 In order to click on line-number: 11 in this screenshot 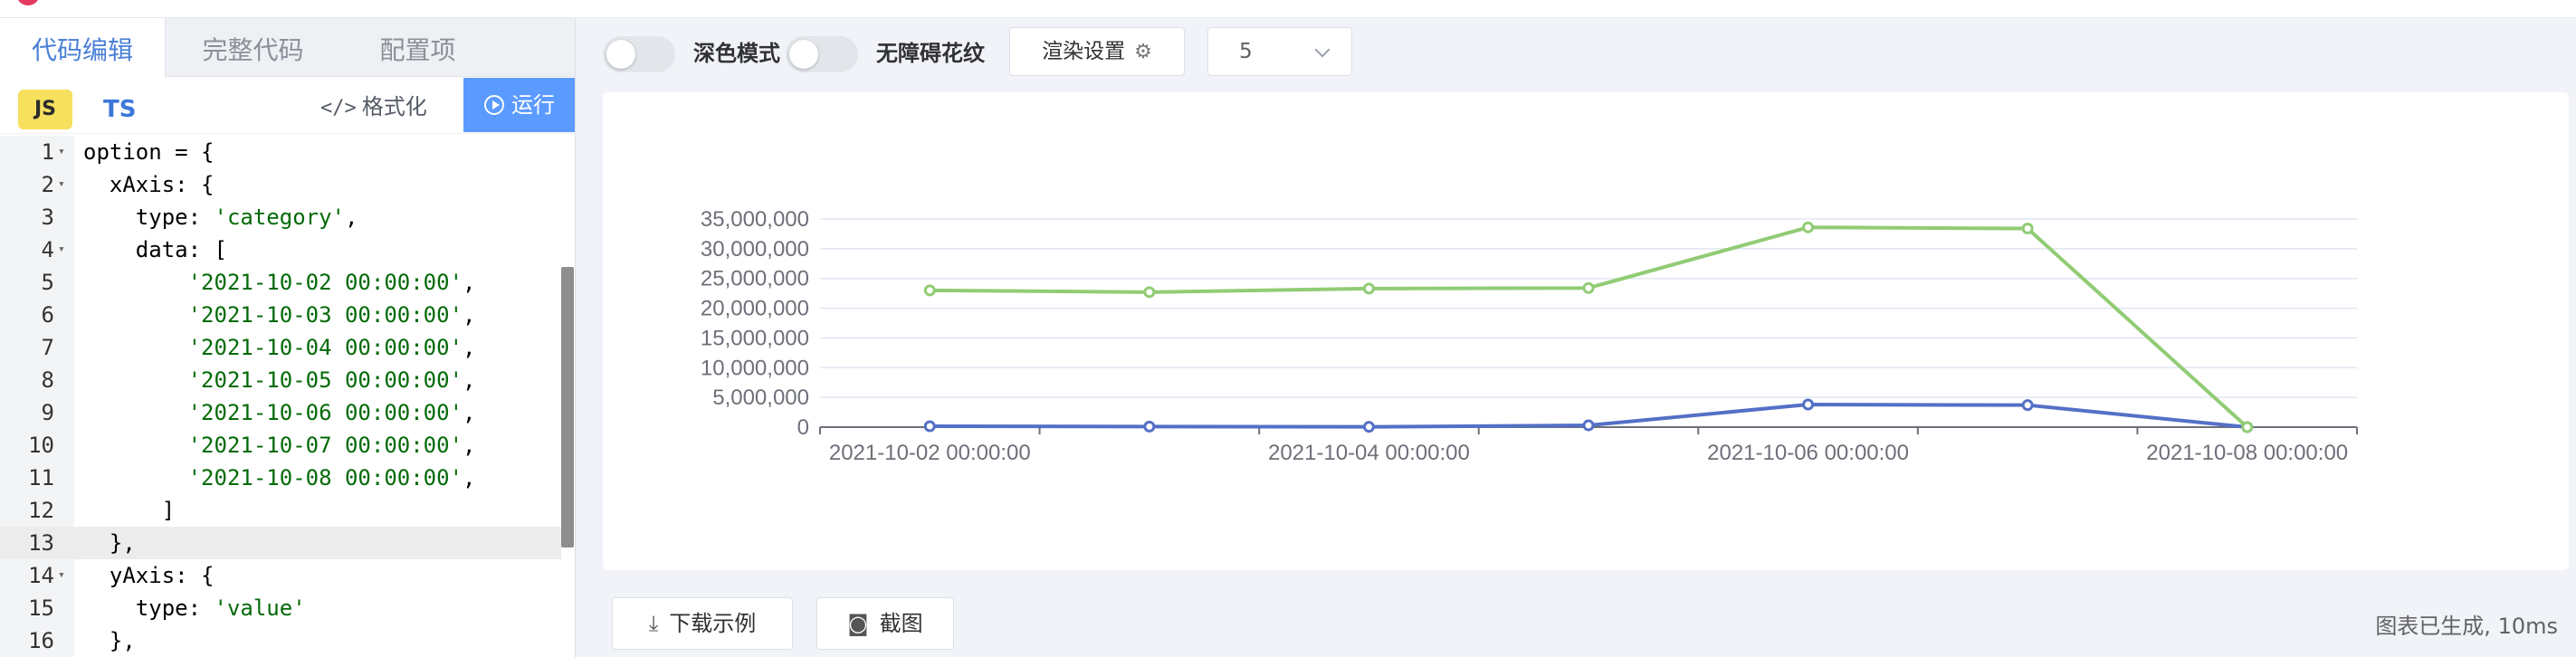, I will do `click(41, 477)`.